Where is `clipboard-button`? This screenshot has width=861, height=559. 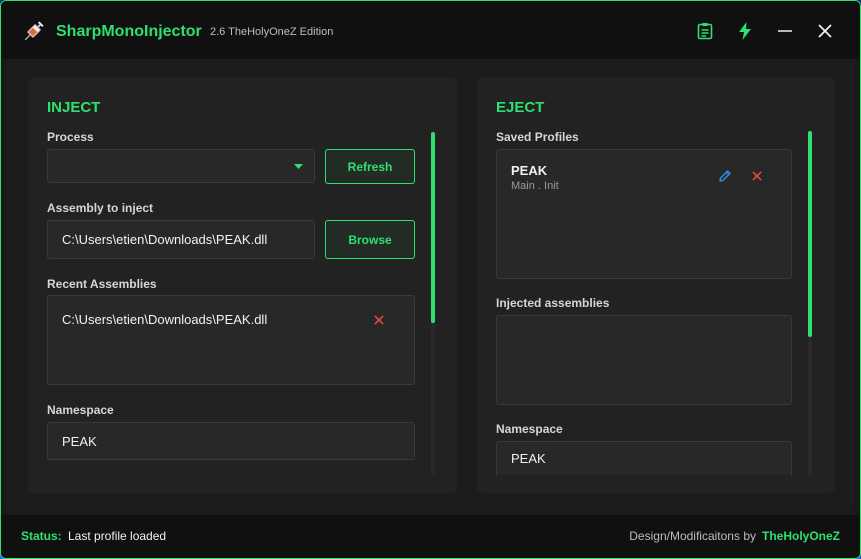
clipboard-button is located at coordinates (705, 31).